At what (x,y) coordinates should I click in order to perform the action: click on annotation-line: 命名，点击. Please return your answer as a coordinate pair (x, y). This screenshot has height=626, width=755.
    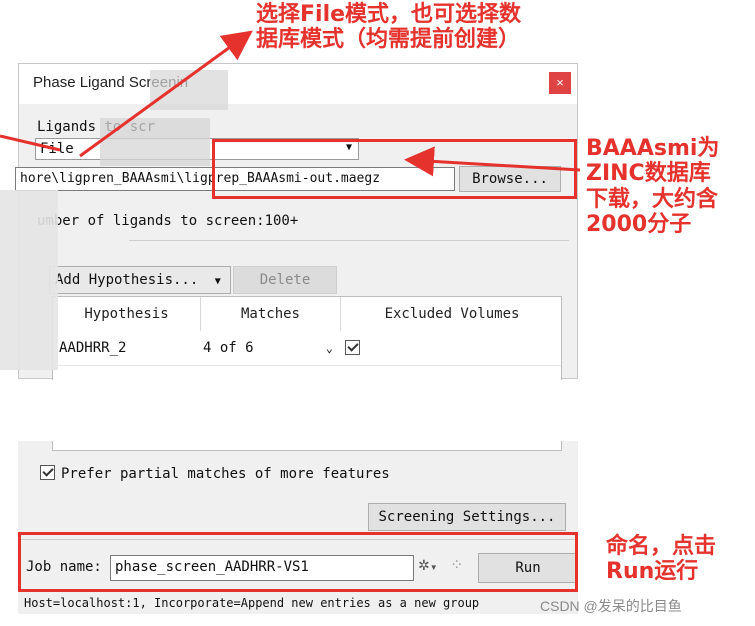
    Looking at the image, I should click on (661, 546).